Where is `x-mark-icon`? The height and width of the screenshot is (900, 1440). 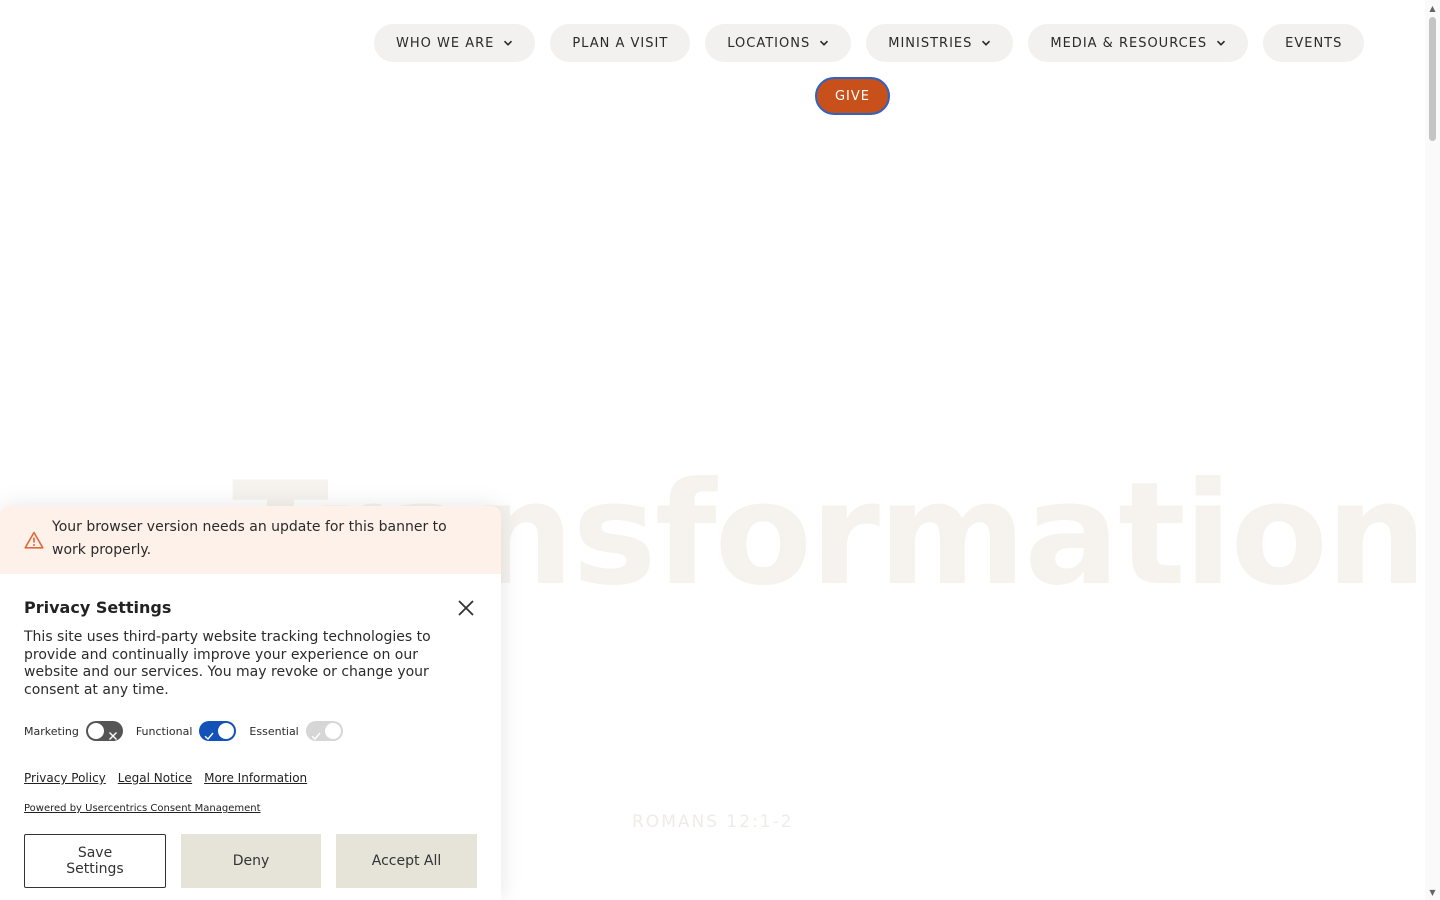
x-mark-icon is located at coordinates (113, 733).